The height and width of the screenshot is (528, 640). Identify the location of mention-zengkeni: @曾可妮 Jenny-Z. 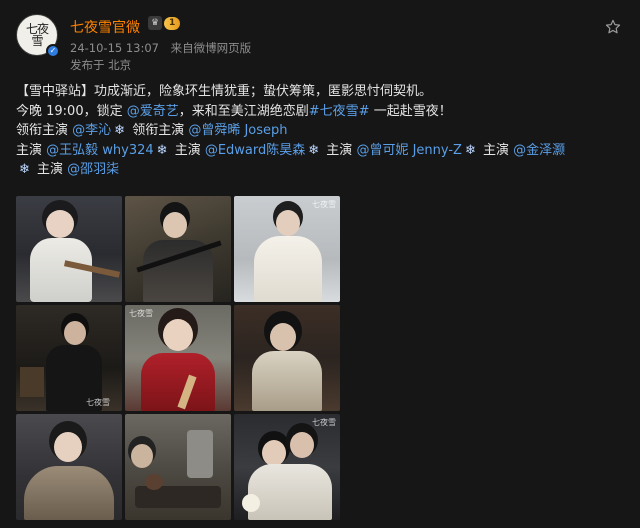
(409, 150).